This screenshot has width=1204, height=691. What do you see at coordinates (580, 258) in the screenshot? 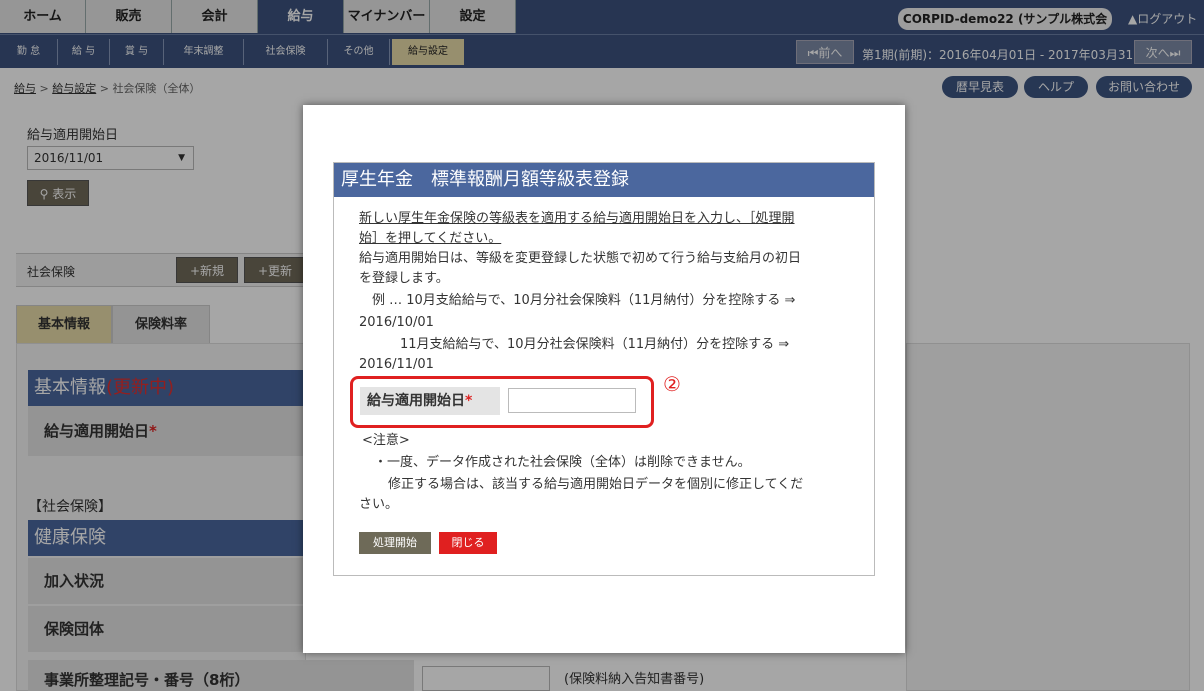
I see `desc-line-1: 給与適用開始日は、等級を変更登録した状態で初めて行う給与支給月の初日` at bounding box center [580, 258].